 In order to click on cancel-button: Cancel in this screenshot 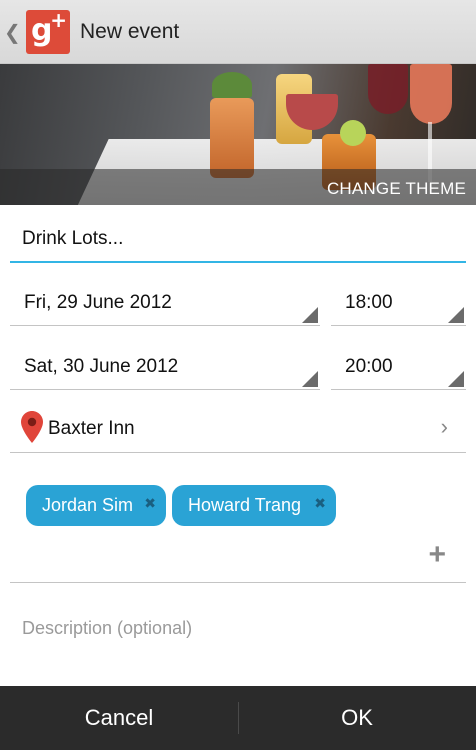, I will do `click(119, 718)`.